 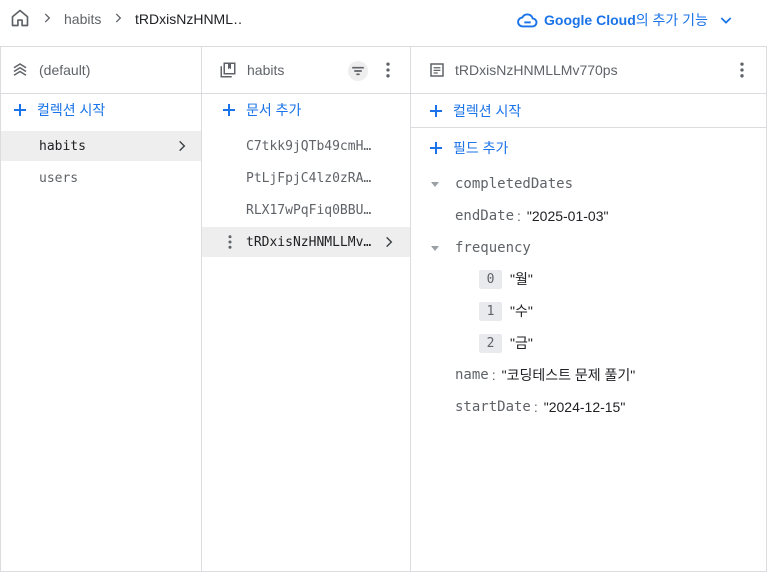 I want to click on array-value: "수", so click(x=521, y=311).